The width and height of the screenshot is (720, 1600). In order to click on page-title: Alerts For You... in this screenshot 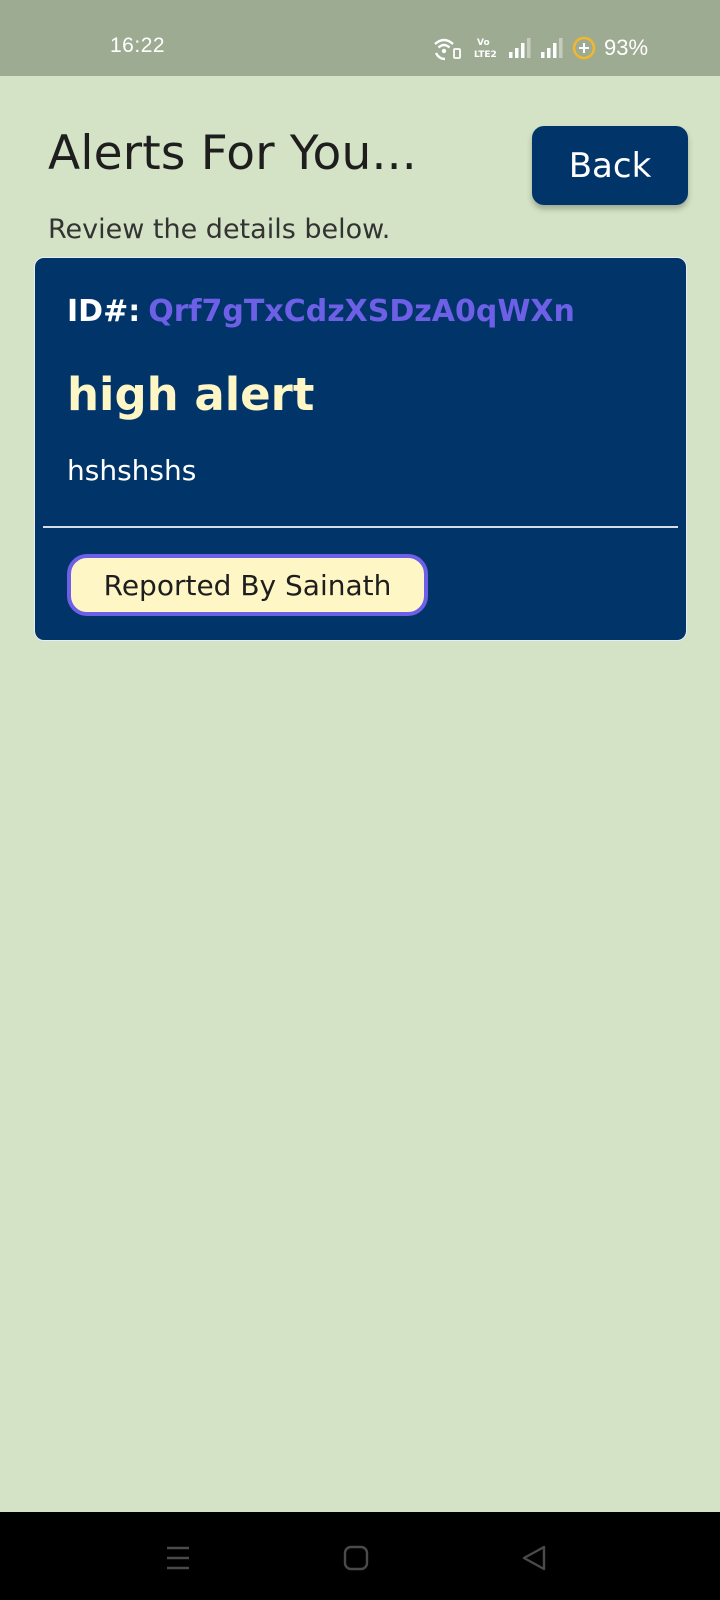, I will do `click(232, 153)`.